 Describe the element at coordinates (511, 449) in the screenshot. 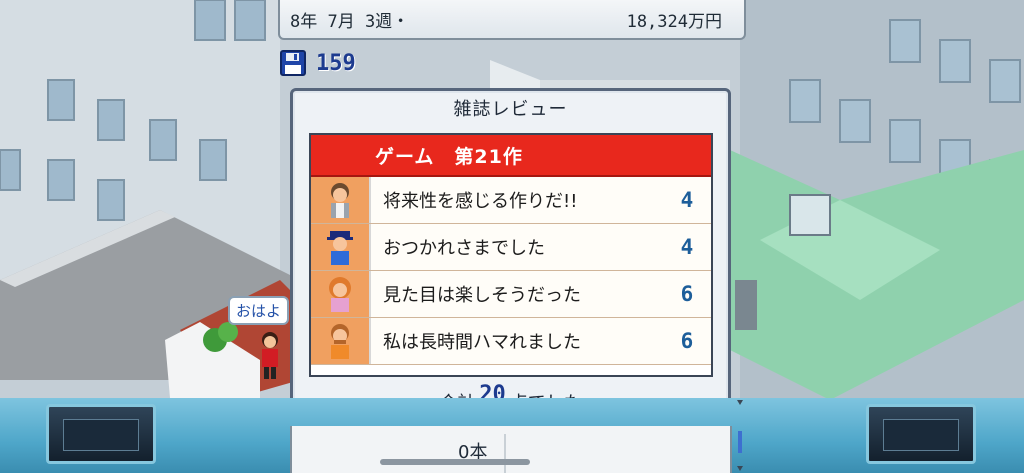

I see `release-count-box: 0本` at that location.